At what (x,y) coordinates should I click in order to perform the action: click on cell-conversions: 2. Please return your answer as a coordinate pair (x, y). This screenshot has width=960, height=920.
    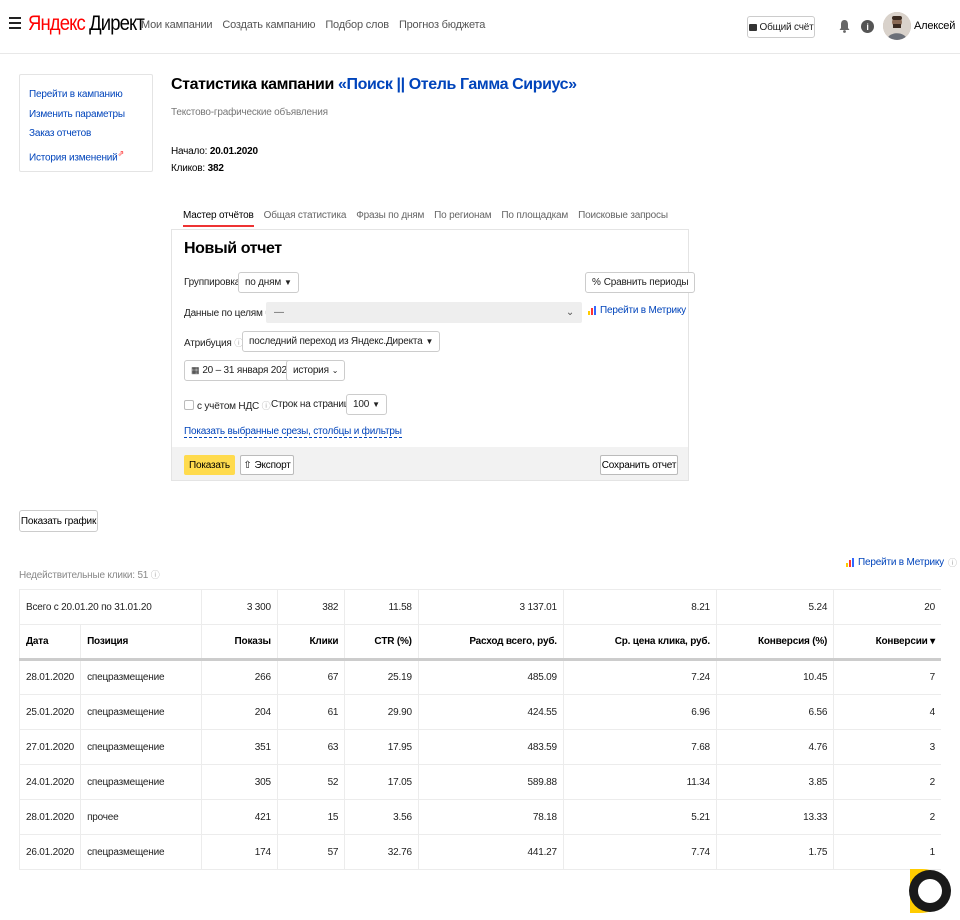
    Looking at the image, I should click on (932, 817).